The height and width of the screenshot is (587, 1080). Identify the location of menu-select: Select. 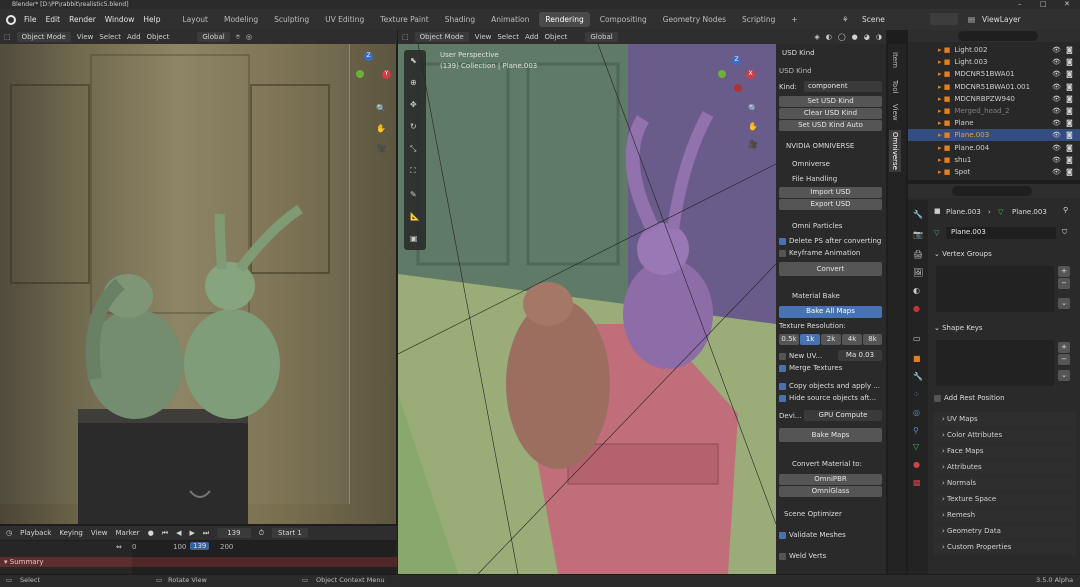
(508, 37).